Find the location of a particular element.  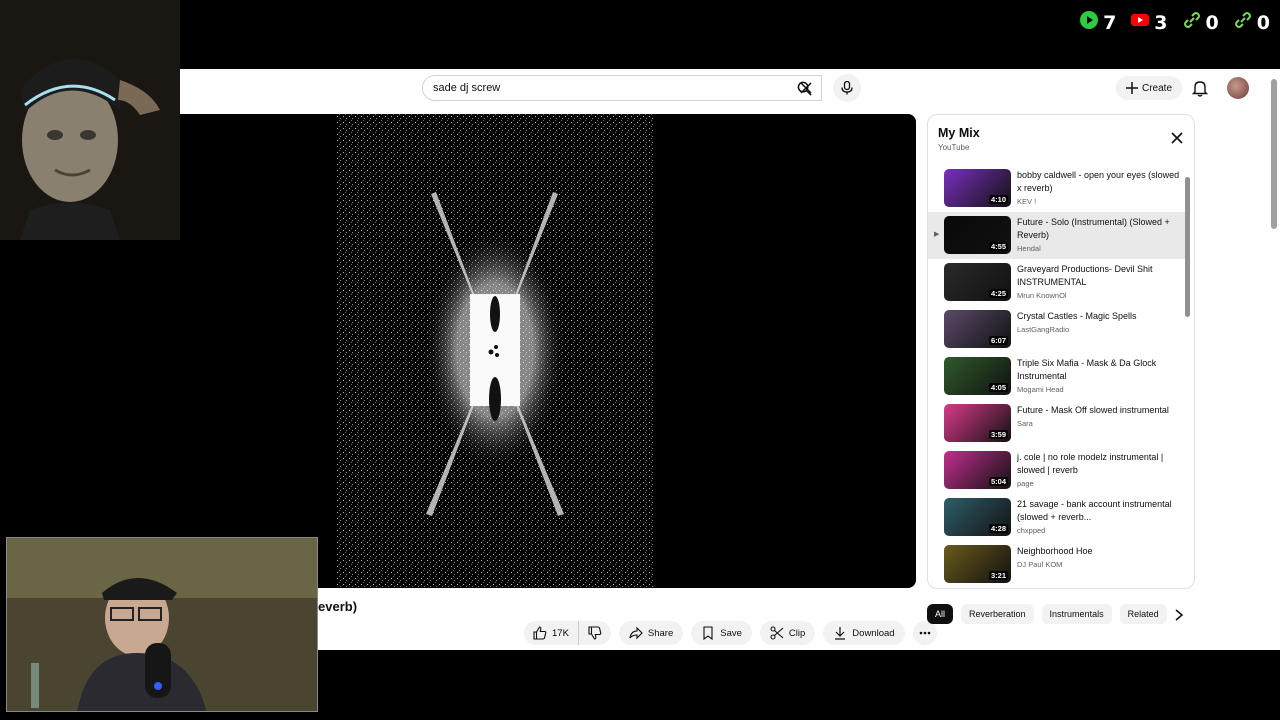

video-thumbnail: 4:55 is located at coordinates (977, 235).